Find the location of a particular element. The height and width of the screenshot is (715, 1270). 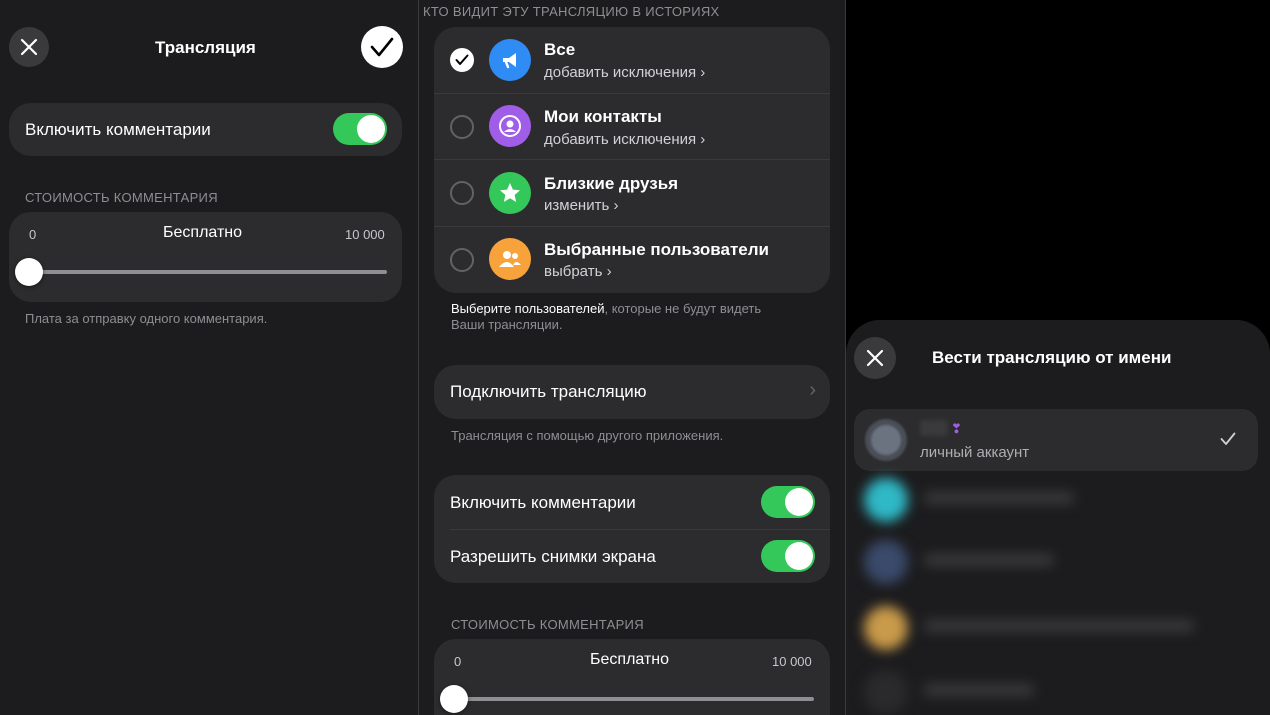

connect-stream-row: Подключить трансляцию › is located at coordinates (632, 392).